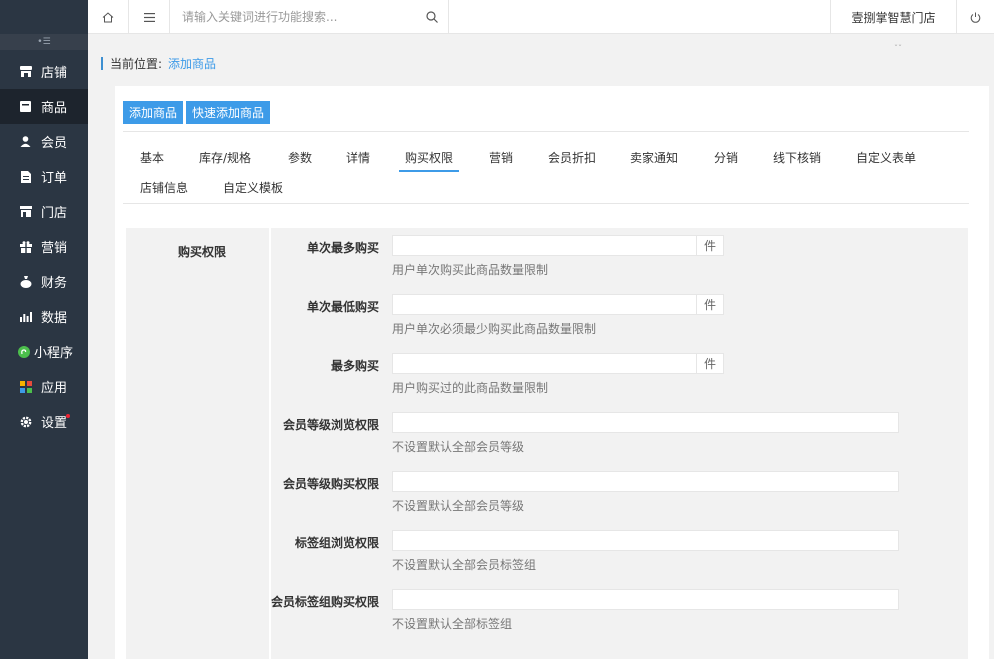 The image size is (994, 659). I want to click on sidebar-item-store: 店铺, so click(44, 71).